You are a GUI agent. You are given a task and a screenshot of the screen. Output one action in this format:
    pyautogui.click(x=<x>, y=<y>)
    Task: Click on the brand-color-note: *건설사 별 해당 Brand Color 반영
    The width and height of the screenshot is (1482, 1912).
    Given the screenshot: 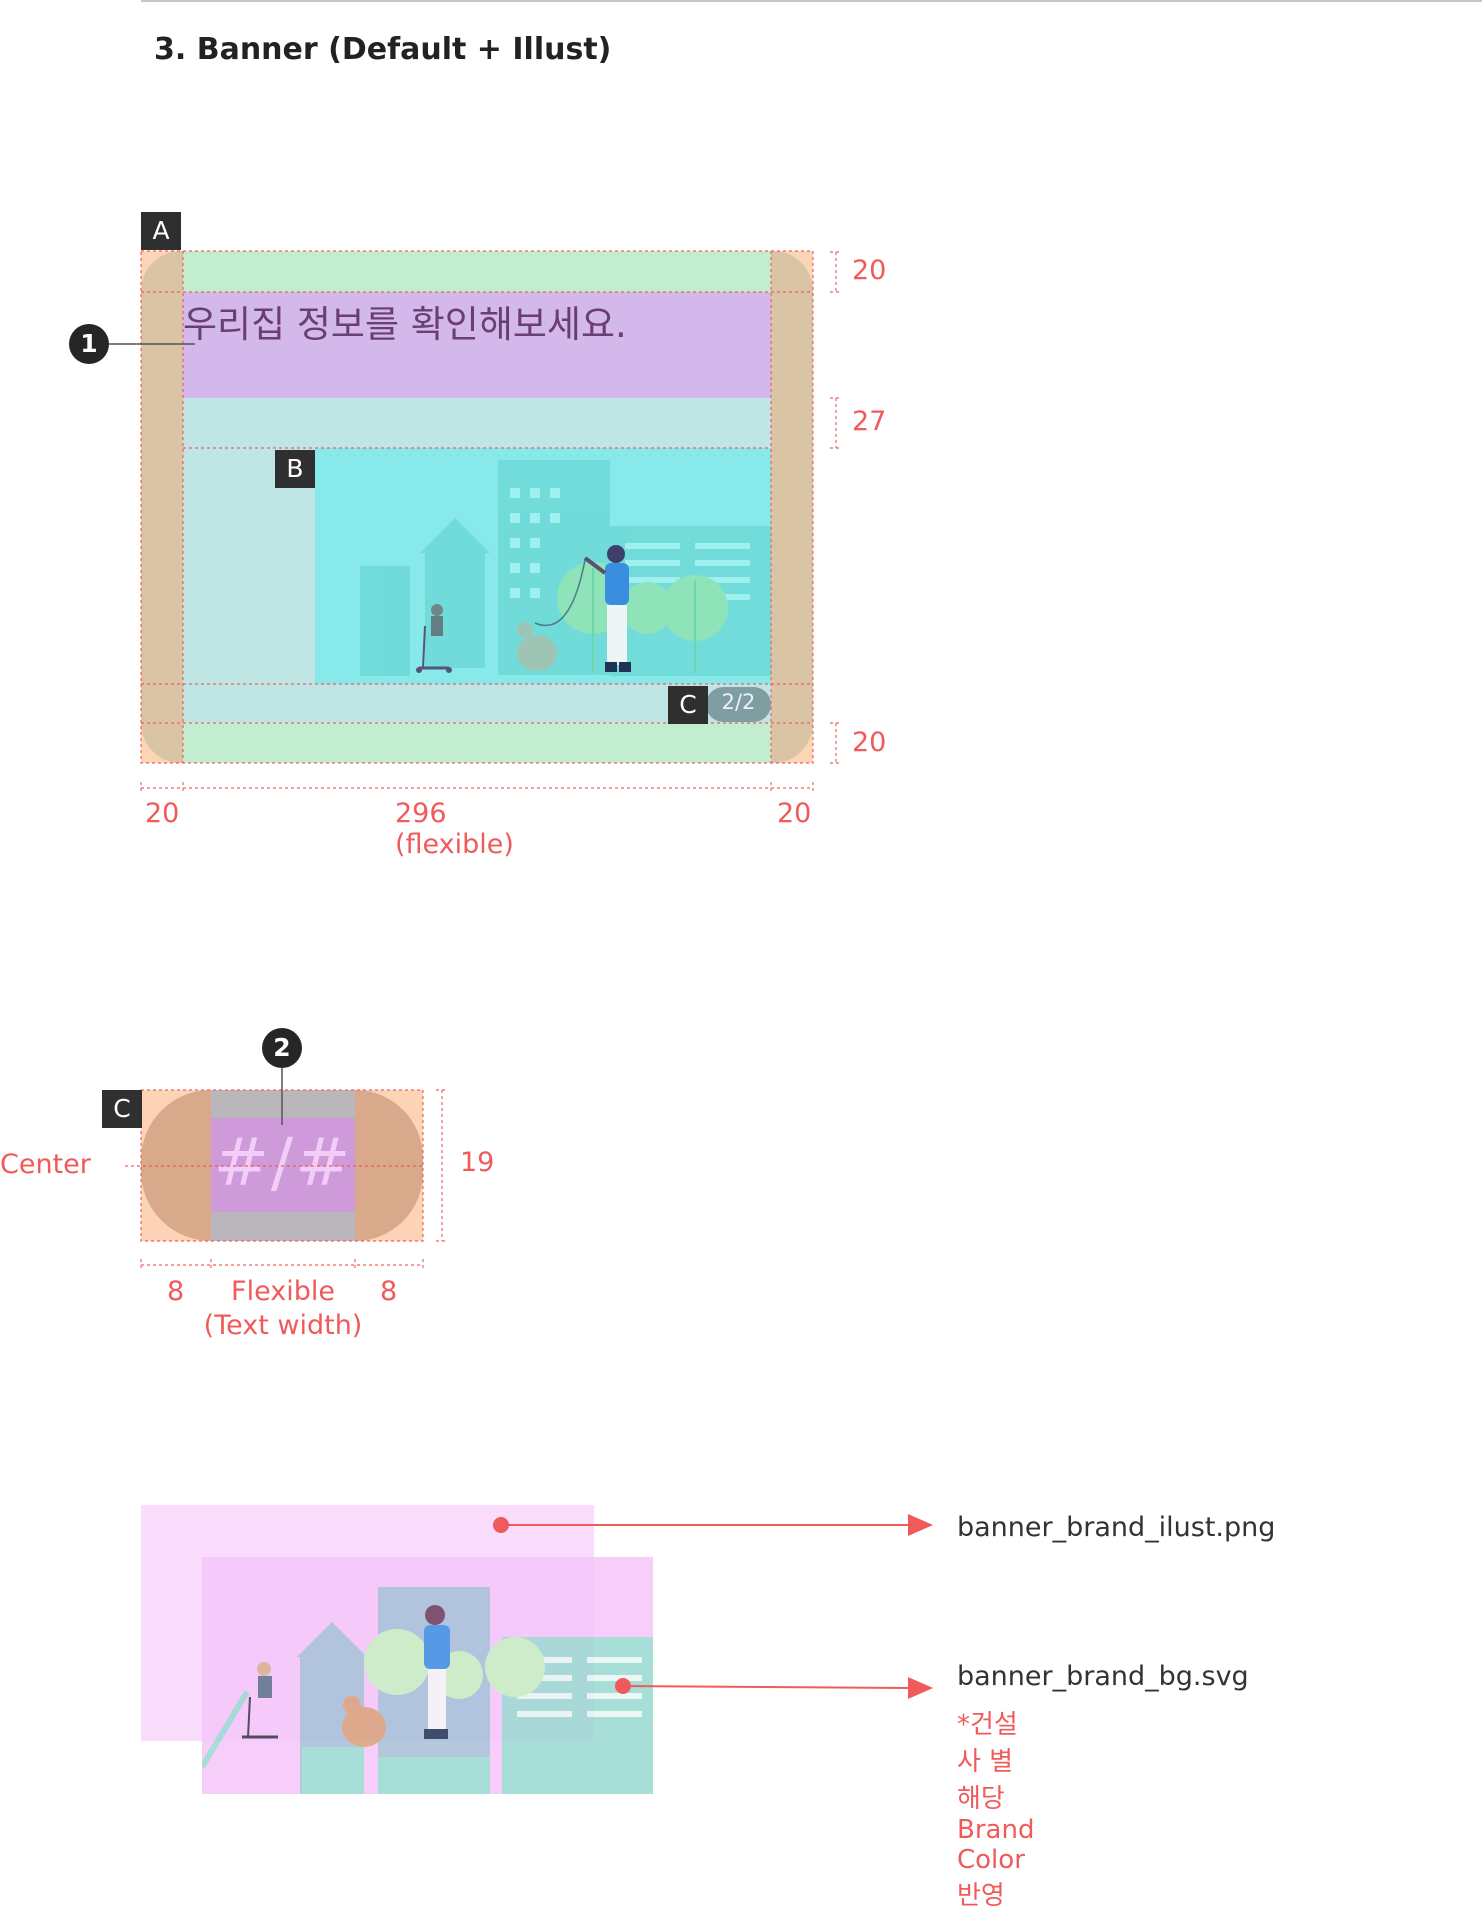 What is the action you would take?
    pyautogui.click(x=996, y=1810)
    